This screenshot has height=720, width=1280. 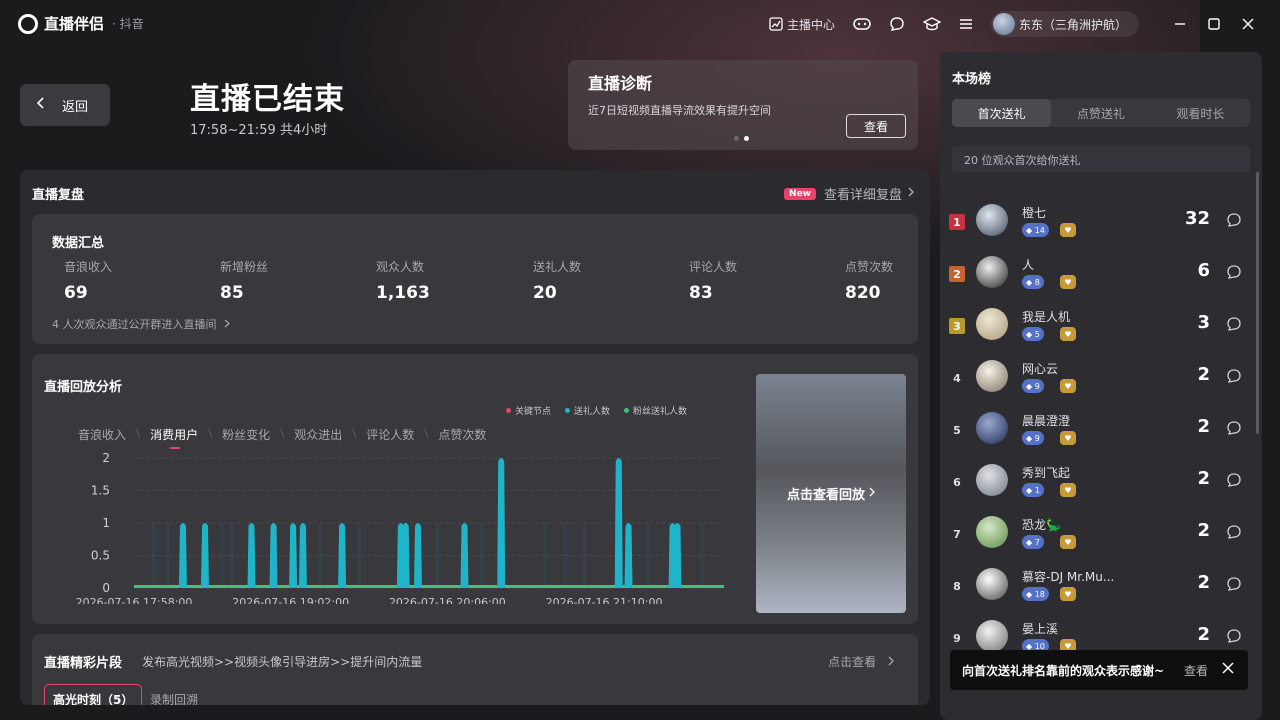 What do you see at coordinates (134, 324) in the screenshot?
I see `public-group-note-text: 4 人次观众通过公开群进入直播间` at bounding box center [134, 324].